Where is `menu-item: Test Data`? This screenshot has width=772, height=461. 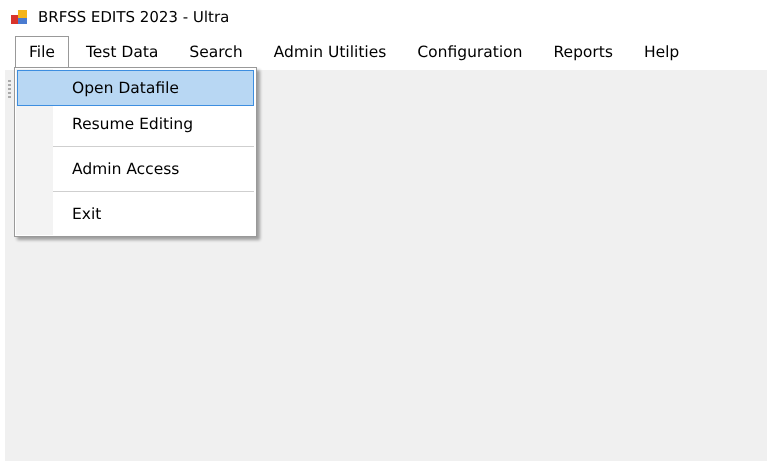 menu-item: Test Data is located at coordinates (122, 52).